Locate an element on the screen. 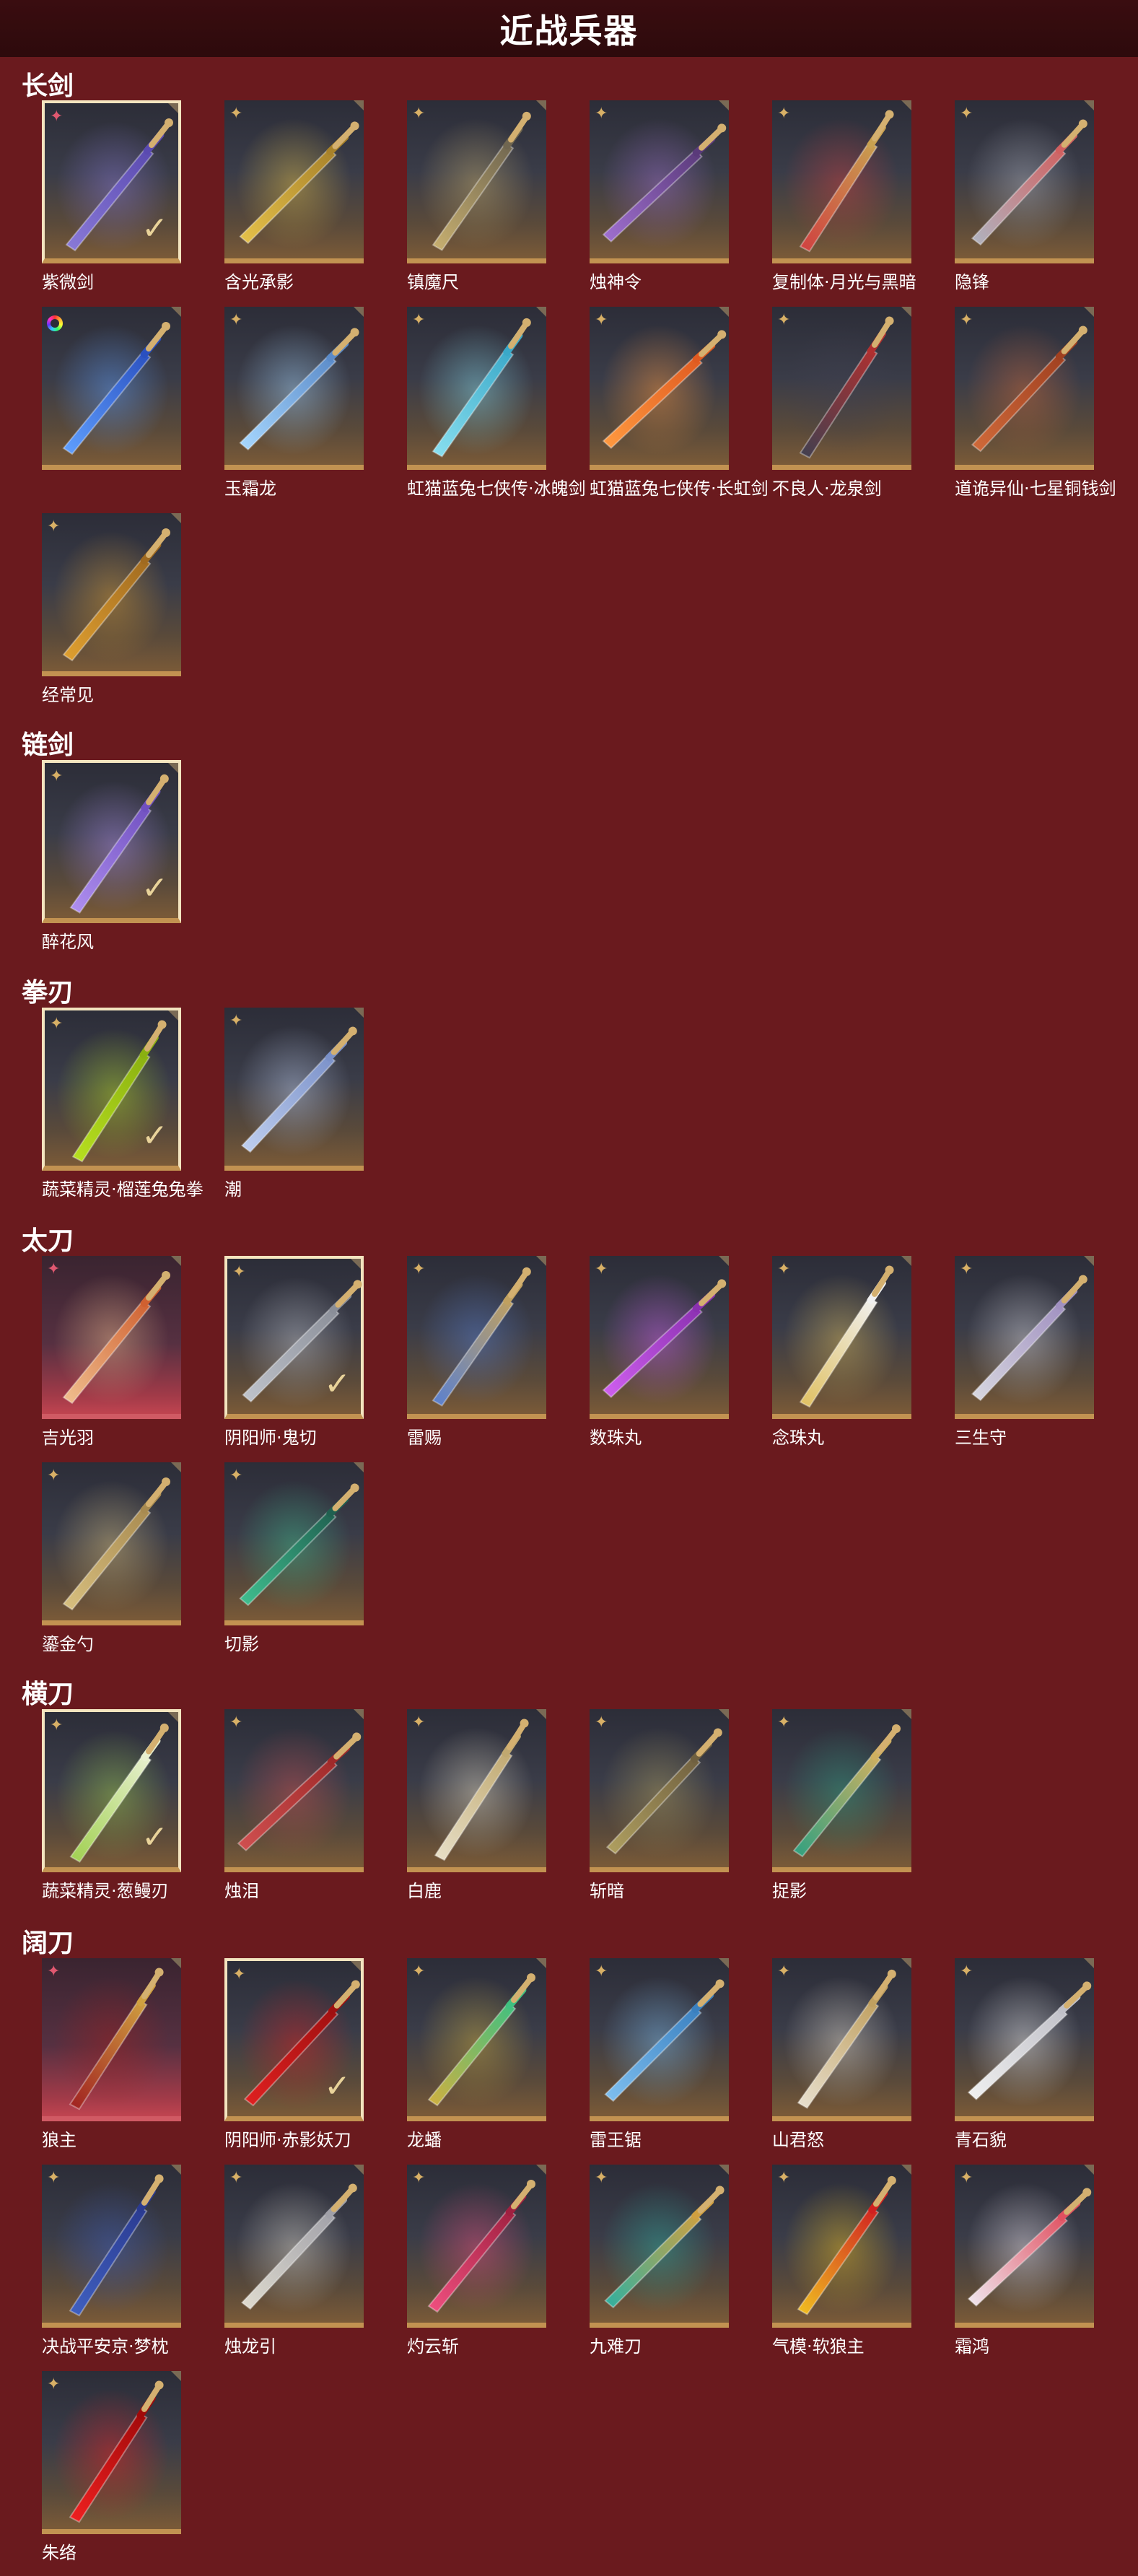  weapon-card: ✦ 吉光羽 is located at coordinates (112, 1352).